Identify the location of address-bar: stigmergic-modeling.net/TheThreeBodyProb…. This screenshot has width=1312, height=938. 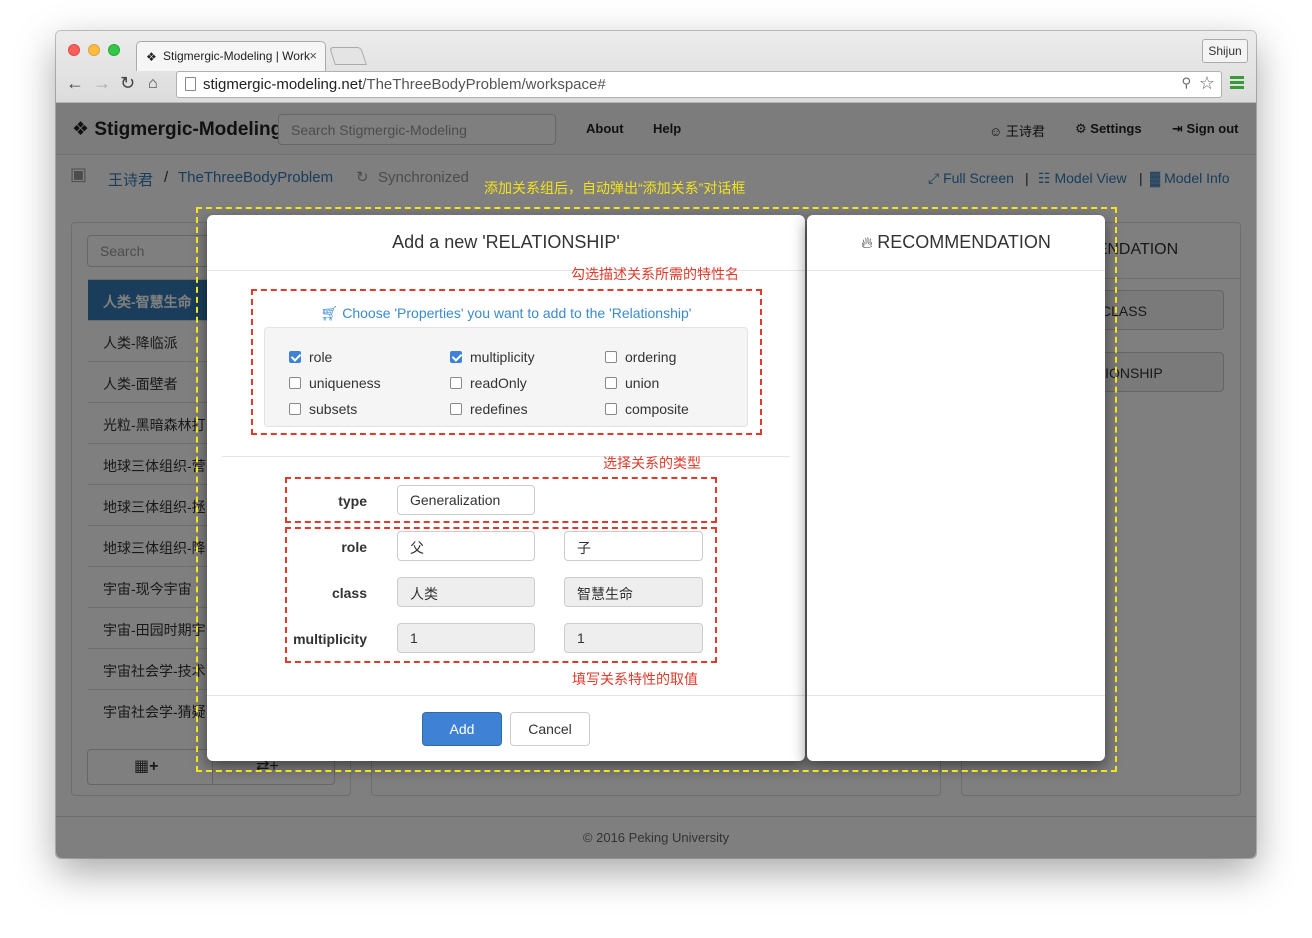
(699, 84).